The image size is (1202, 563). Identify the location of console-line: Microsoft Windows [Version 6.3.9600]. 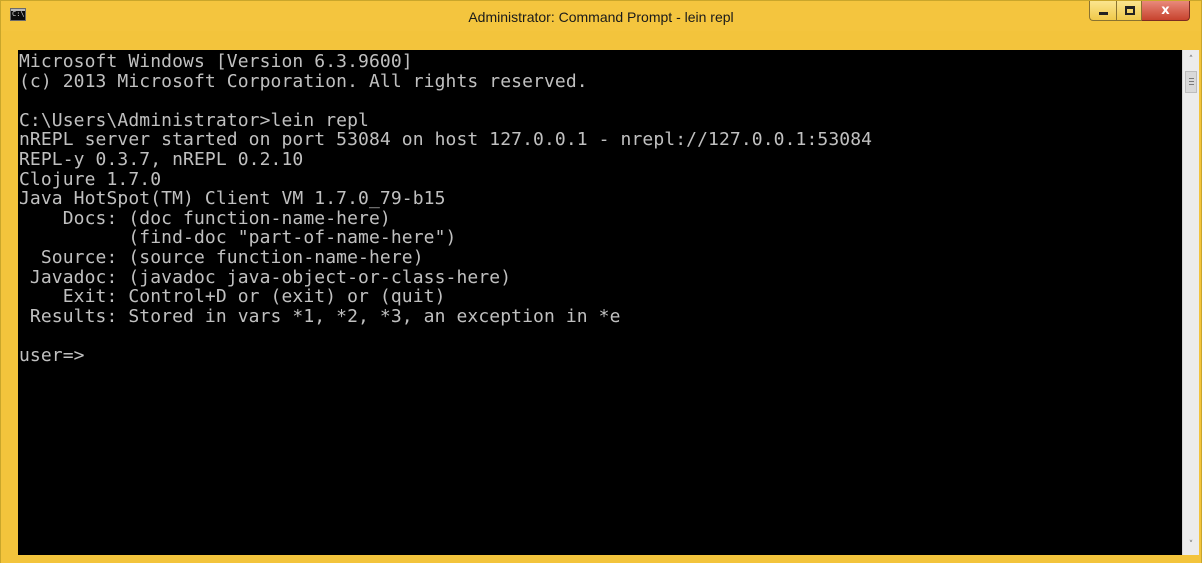
(216, 61).